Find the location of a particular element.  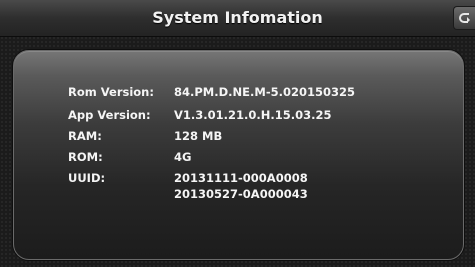

back-arrow-icon is located at coordinates (464, 18).